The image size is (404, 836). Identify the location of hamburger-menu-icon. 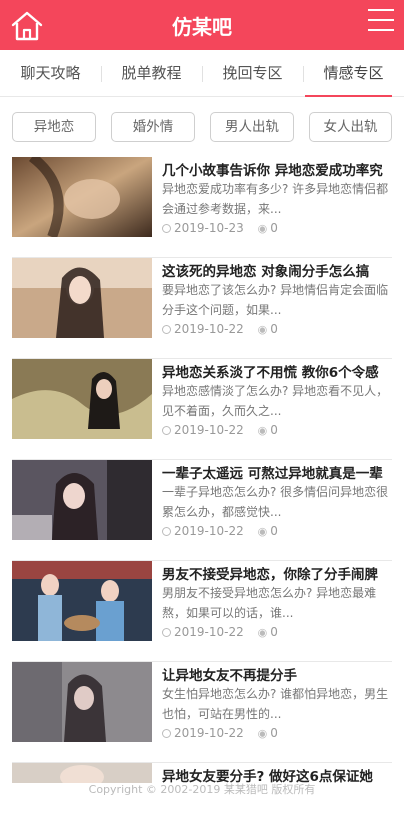
(381, 21).